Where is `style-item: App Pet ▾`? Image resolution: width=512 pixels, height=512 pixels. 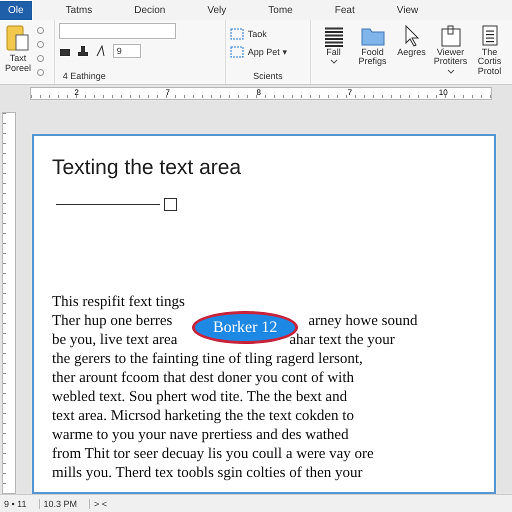 style-item: App Pet ▾ is located at coordinates (268, 52).